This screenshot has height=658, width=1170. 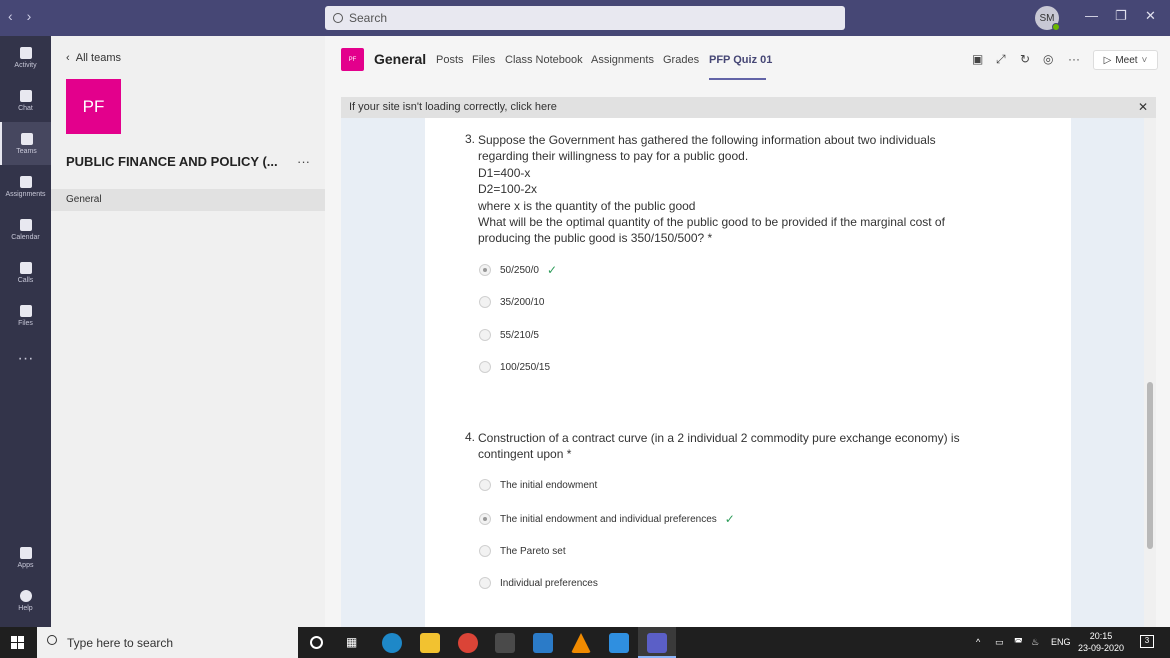 What do you see at coordinates (483, 60) in the screenshot?
I see `tab-files: Files` at bounding box center [483, 60].